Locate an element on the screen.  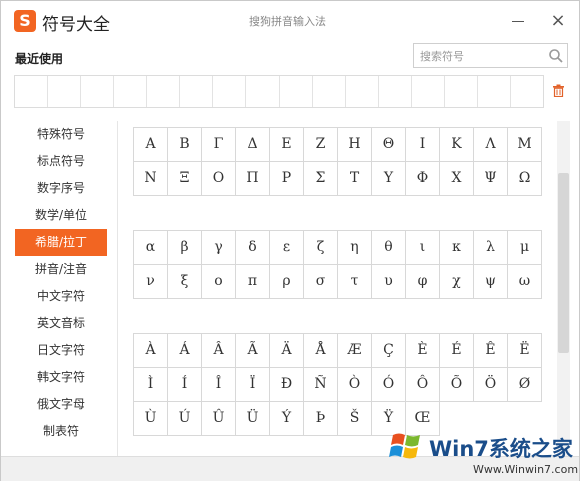
symbol-cell: Ý is located at coordinates (287, 419).